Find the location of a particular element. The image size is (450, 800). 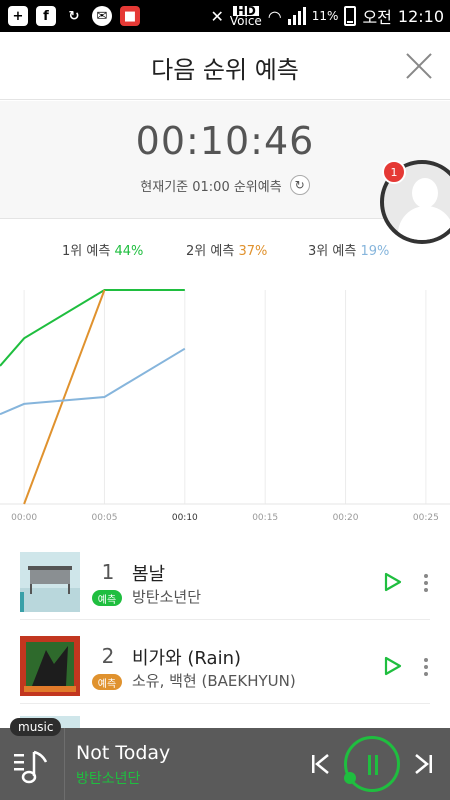

status-bar: + f ↻ ✉ ■ ✕ HD Voice ◠ 11% 오전 12:10 is located at coordinates (225, 16).